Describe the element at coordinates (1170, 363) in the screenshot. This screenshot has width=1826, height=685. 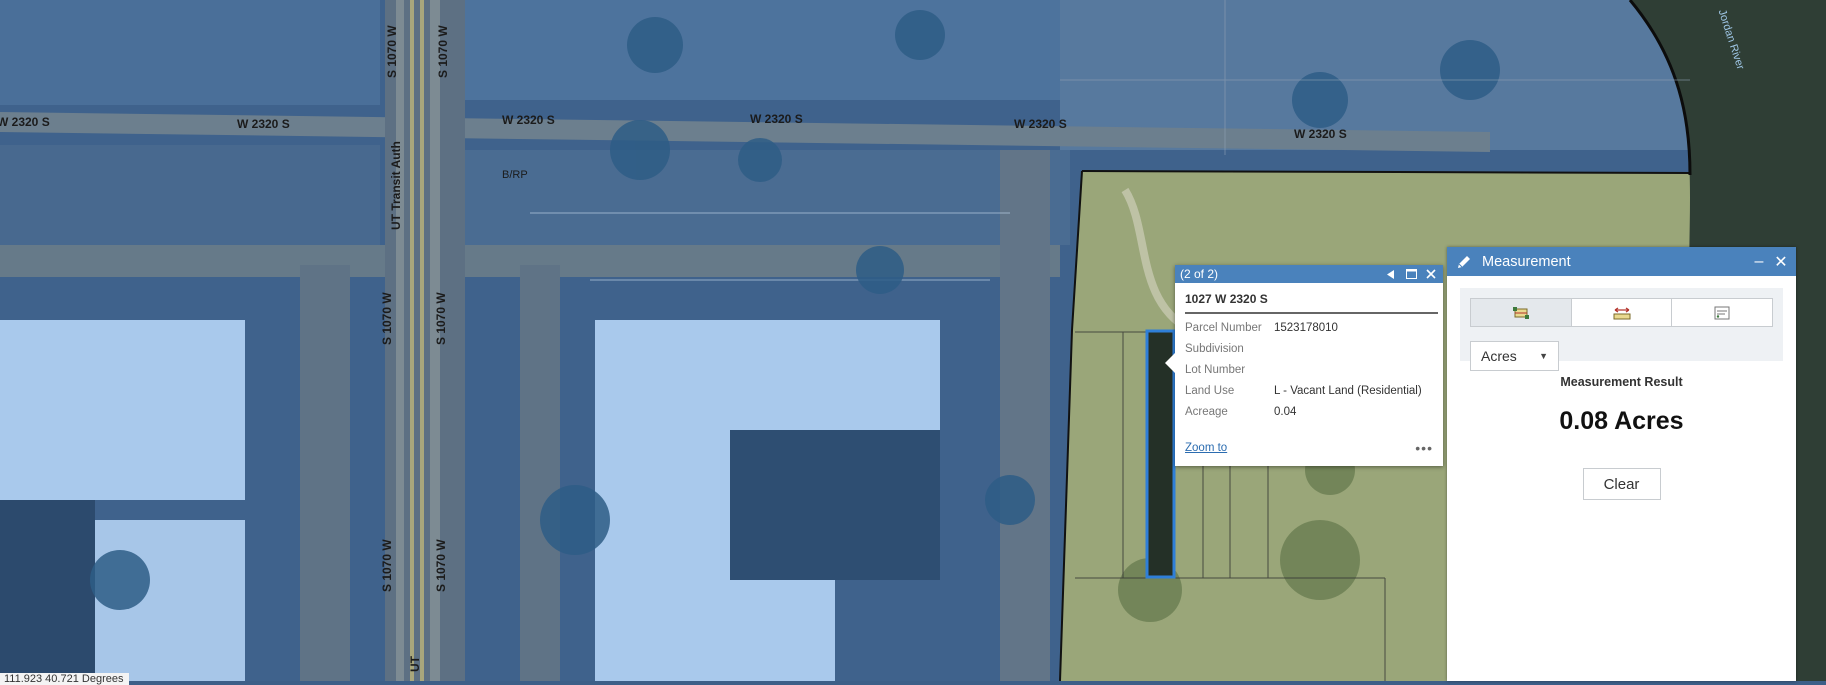
I see `popup-pointer` at that location.